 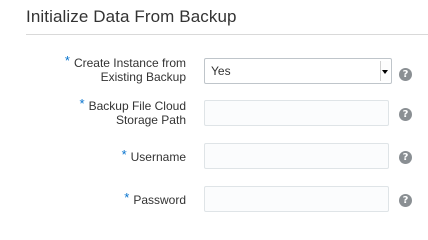 I want to click on create-instance-label-line2: Existing Backup, so click(x=143, y=77).